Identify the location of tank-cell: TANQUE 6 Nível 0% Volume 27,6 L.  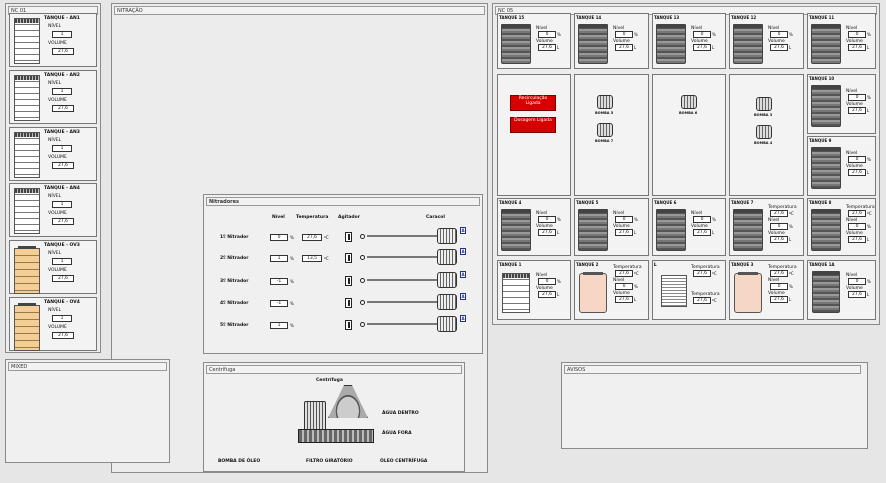
(689, 227).